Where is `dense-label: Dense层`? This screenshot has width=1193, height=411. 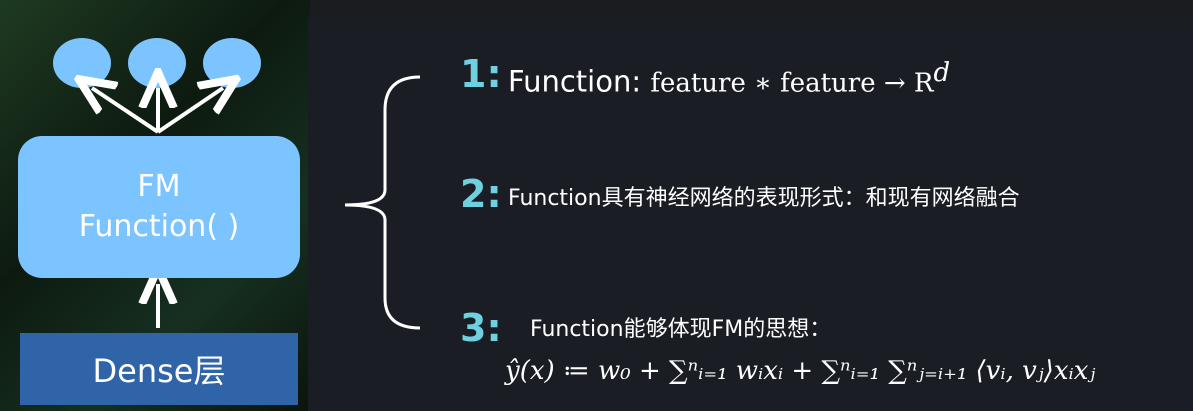
dense-label: Dense层 is located at coordinates (159, 371).